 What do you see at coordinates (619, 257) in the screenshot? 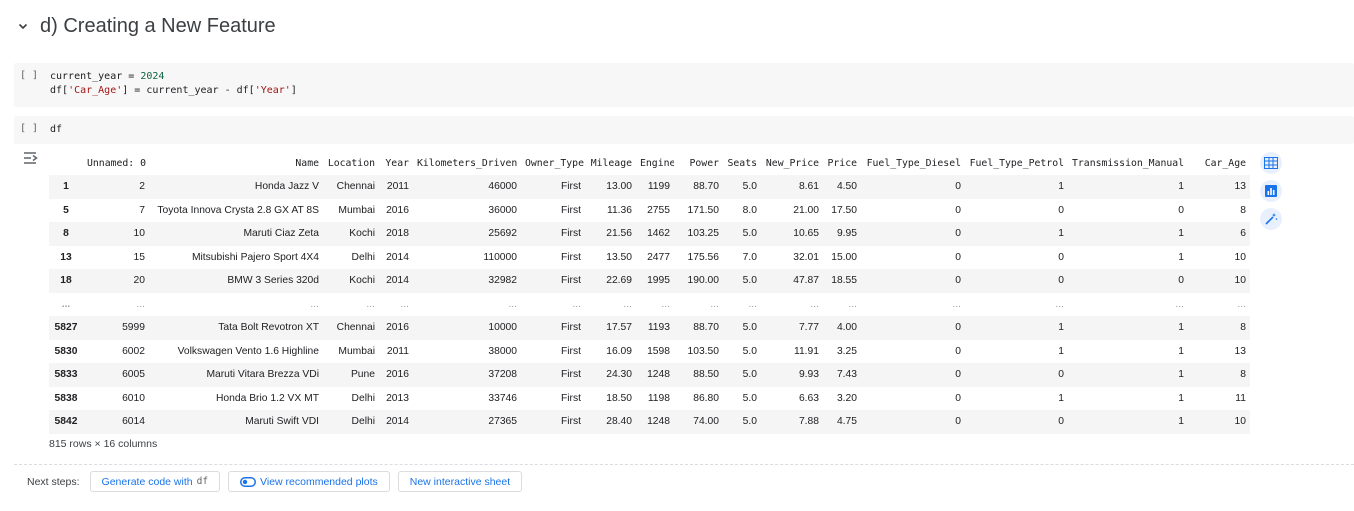
I see `table-cell: 13.50` at bounding box center [619, 257].